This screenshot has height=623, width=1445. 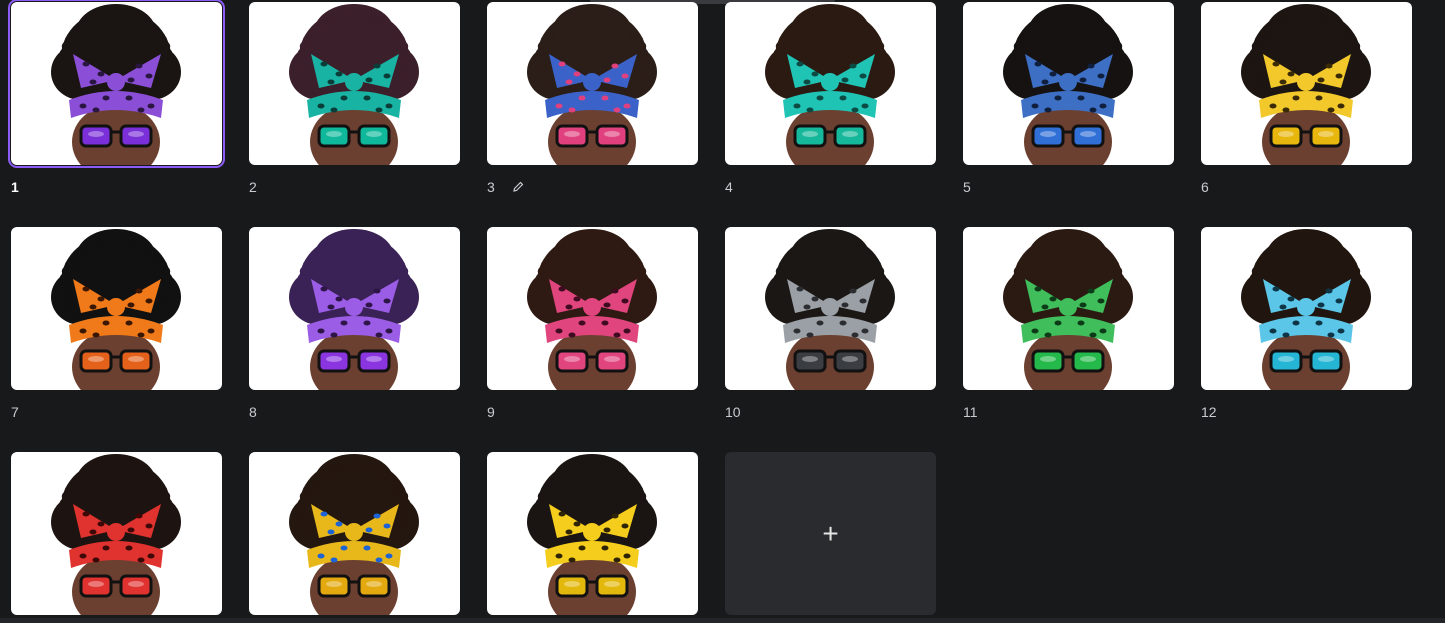 What do you see at coordinates (1209, 412) in the screenshot?
I see `page-number-label: 12` at bounding box center [1209, 412].